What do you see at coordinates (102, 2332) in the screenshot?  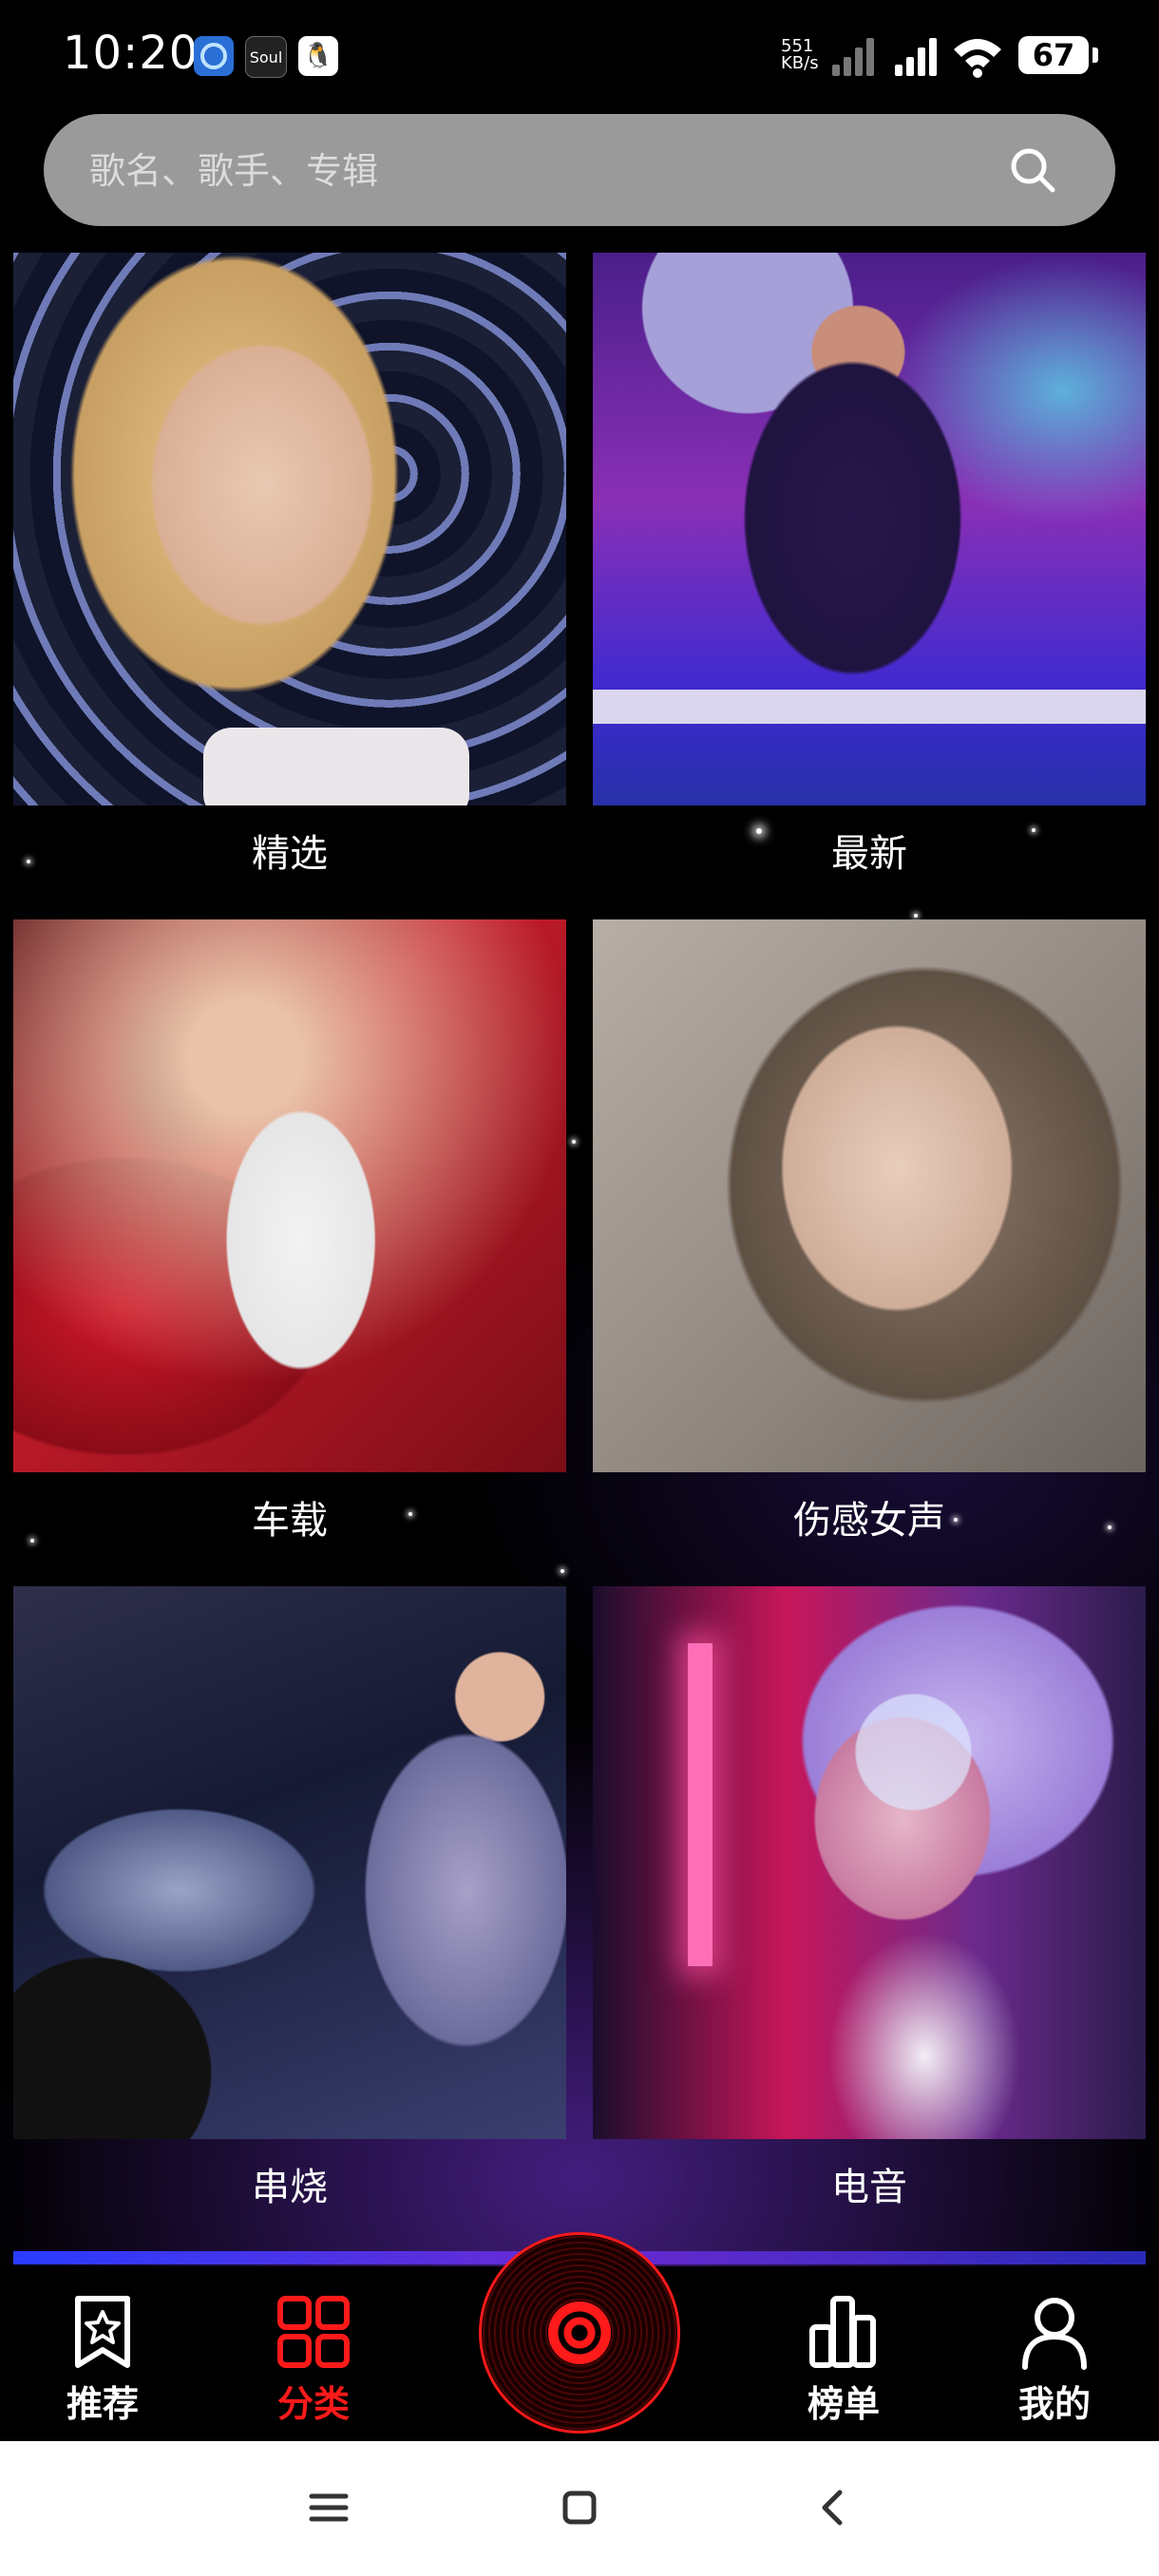 I see `star-bookmark-icon` at bounding box center [102, 2332].